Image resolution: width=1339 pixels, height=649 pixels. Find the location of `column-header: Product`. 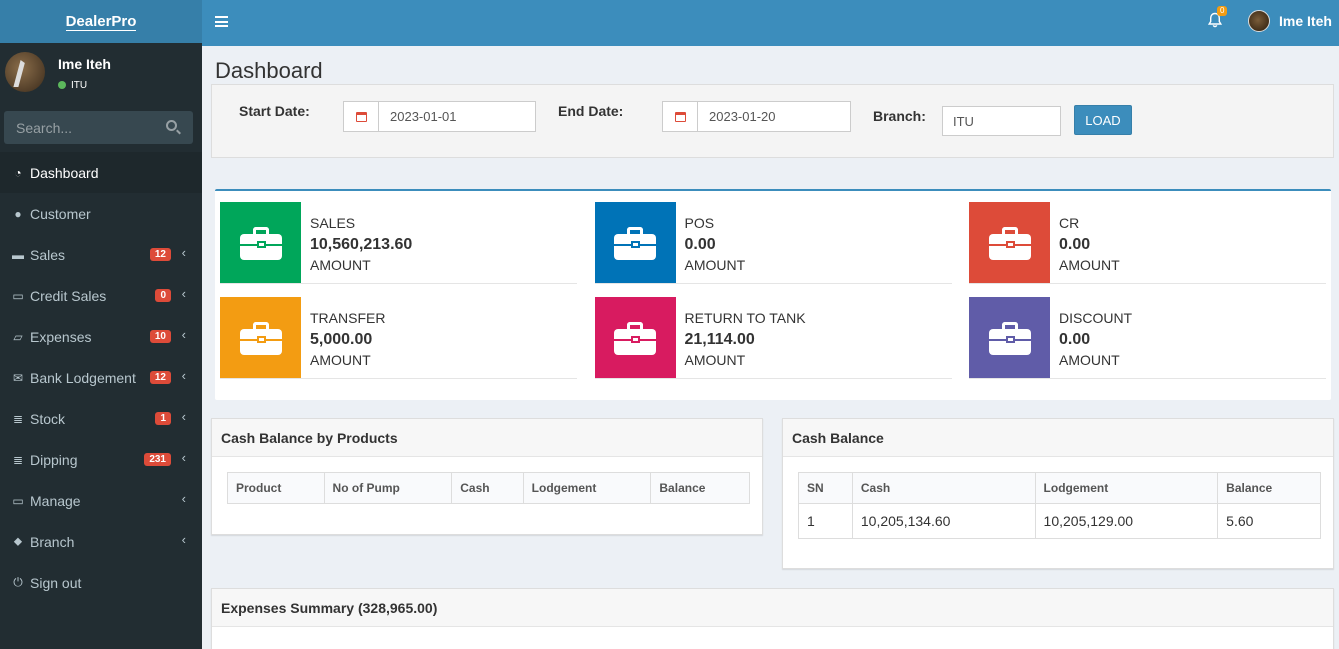

column-header: Product is located at coordinates (276, 488).